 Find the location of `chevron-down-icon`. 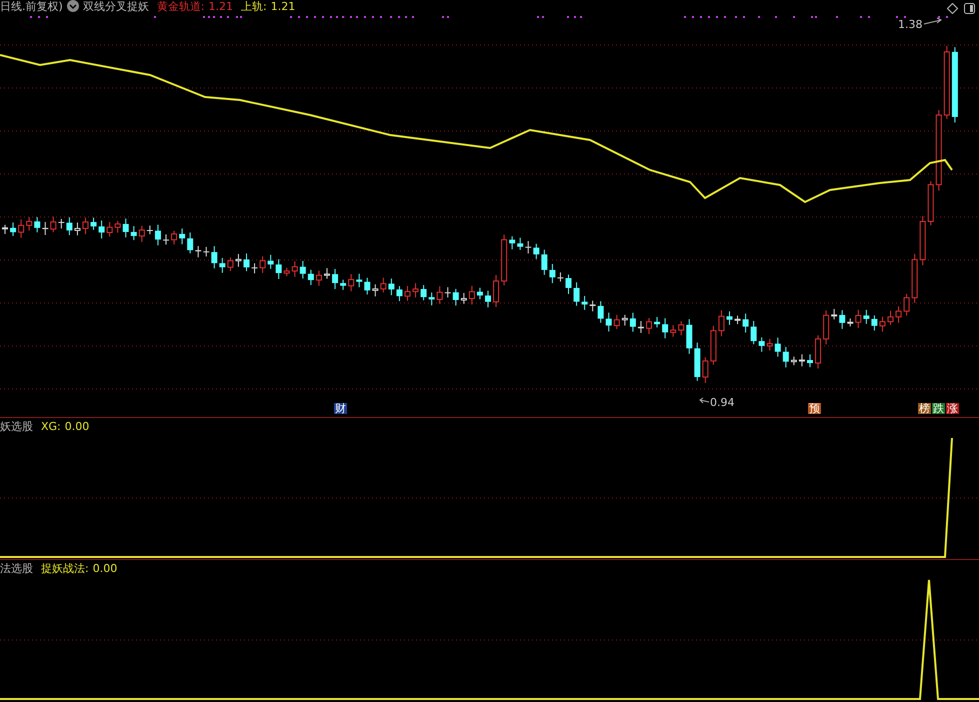

chevron-down-icon is located at coordinates (72, 6).